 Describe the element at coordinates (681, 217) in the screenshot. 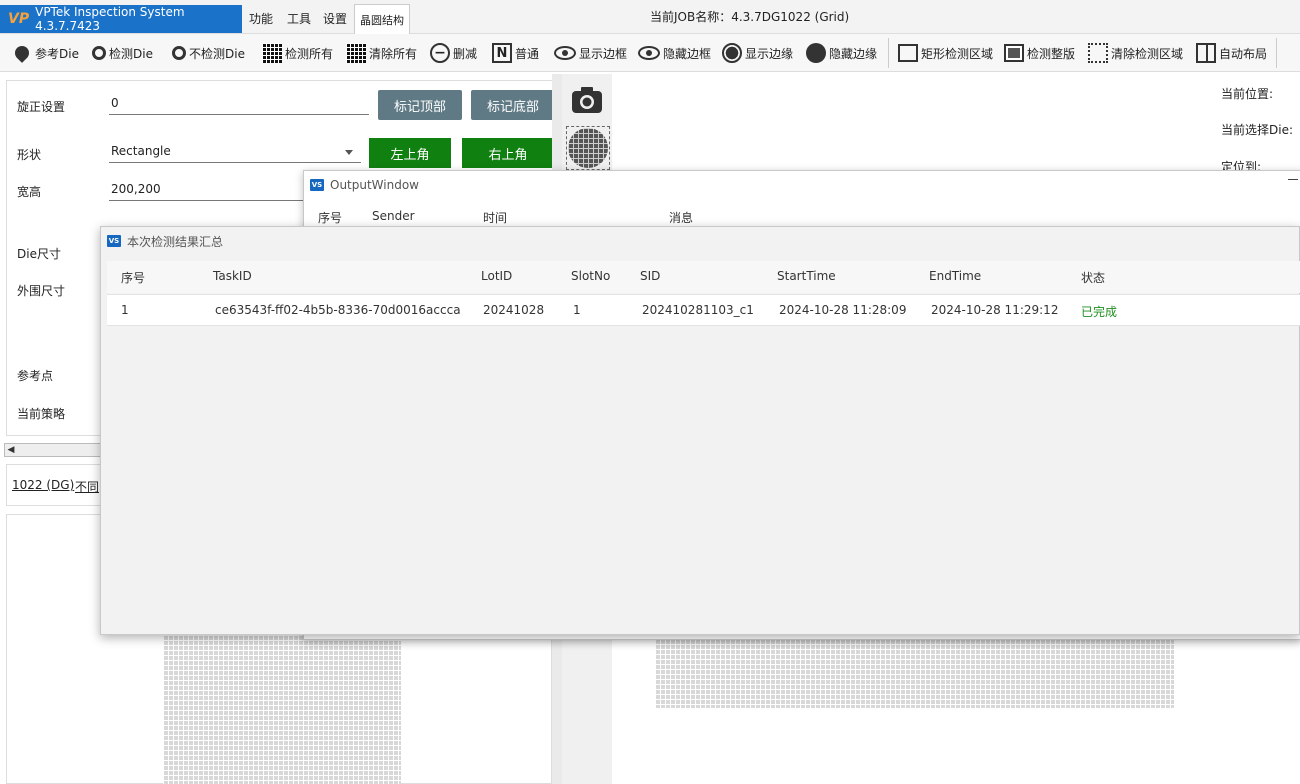

I see `column-header: 消息` at that location.